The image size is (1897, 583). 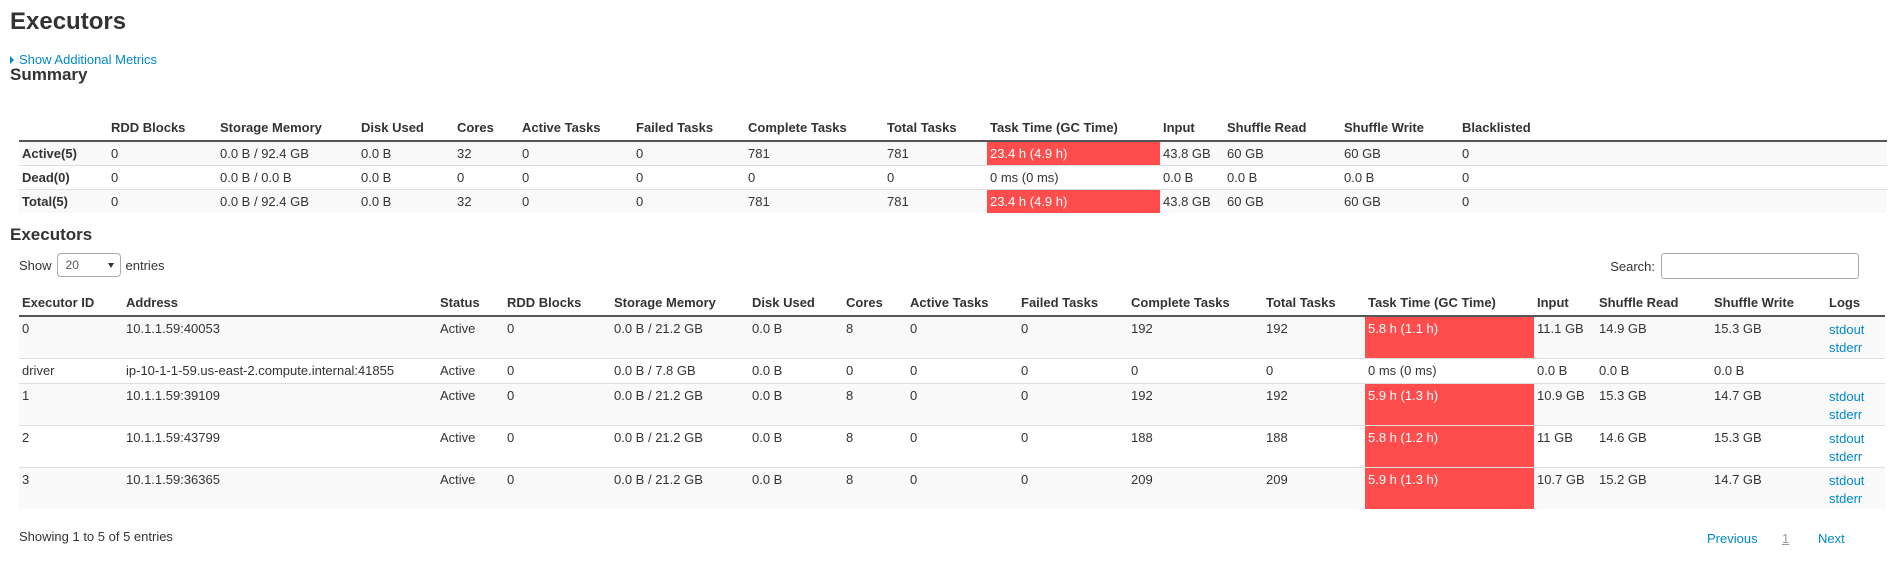 What do you see at coordinates (35, 265) in the screenshot?
I see `show-label: Show` at bounding box center [35, 265].